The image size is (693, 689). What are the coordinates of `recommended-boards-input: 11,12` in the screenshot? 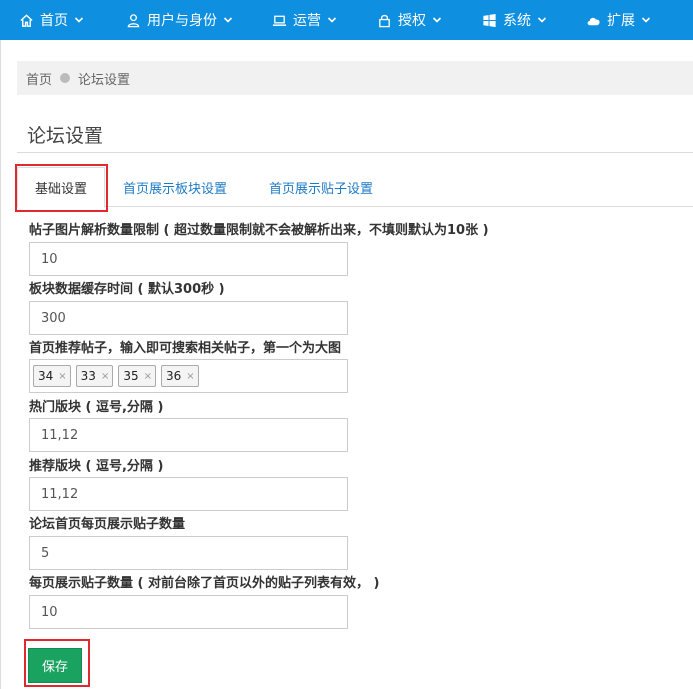 It's located at (188, 494).